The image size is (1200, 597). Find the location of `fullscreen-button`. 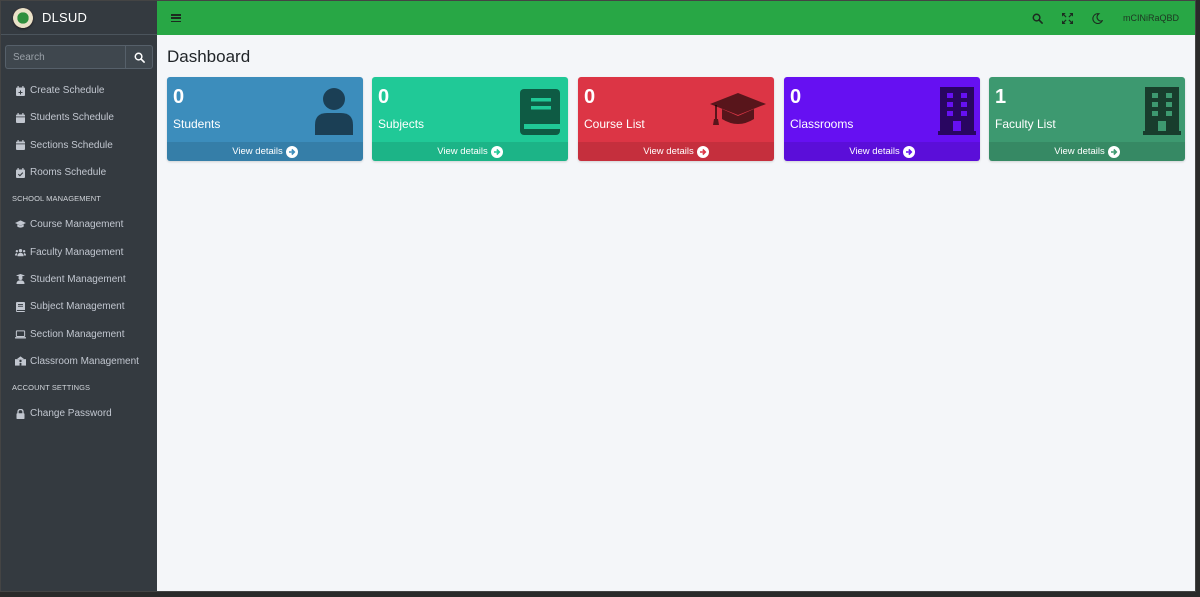

fullscreen-button is located at coordinates (1068, 18).